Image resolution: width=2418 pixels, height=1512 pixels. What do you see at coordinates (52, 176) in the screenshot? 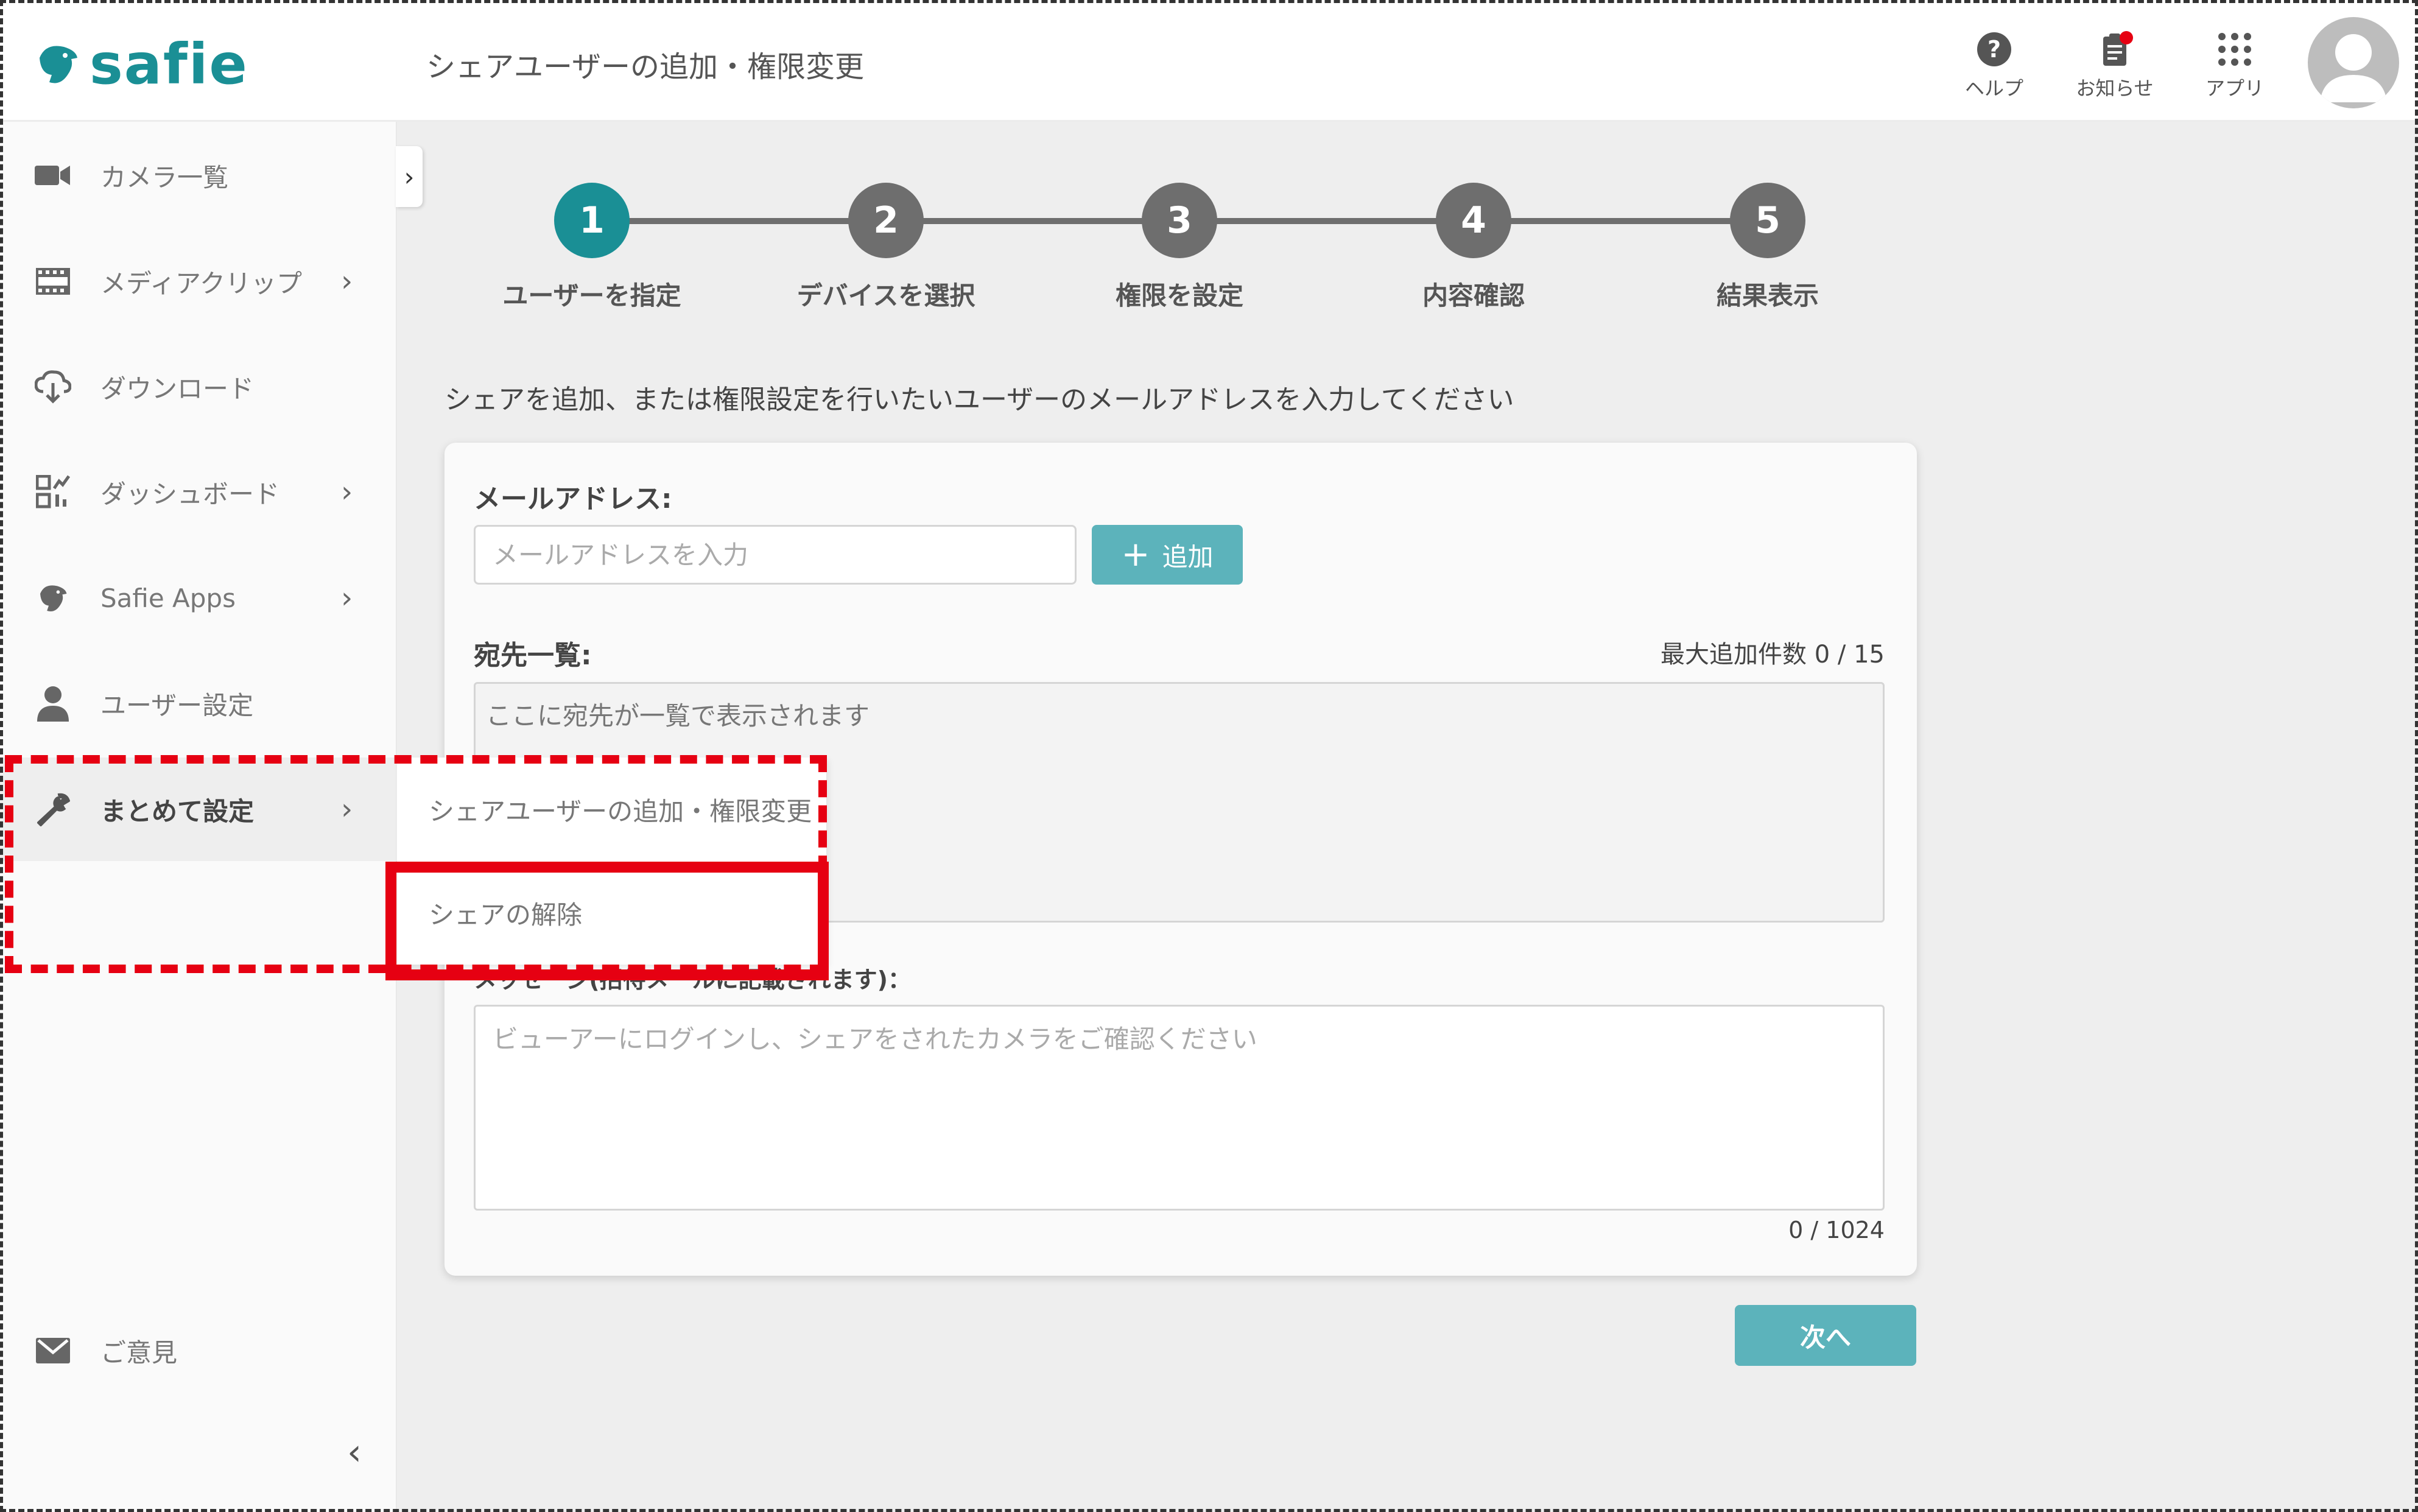
I see `camera-icon` at bounding box center [52, 176].